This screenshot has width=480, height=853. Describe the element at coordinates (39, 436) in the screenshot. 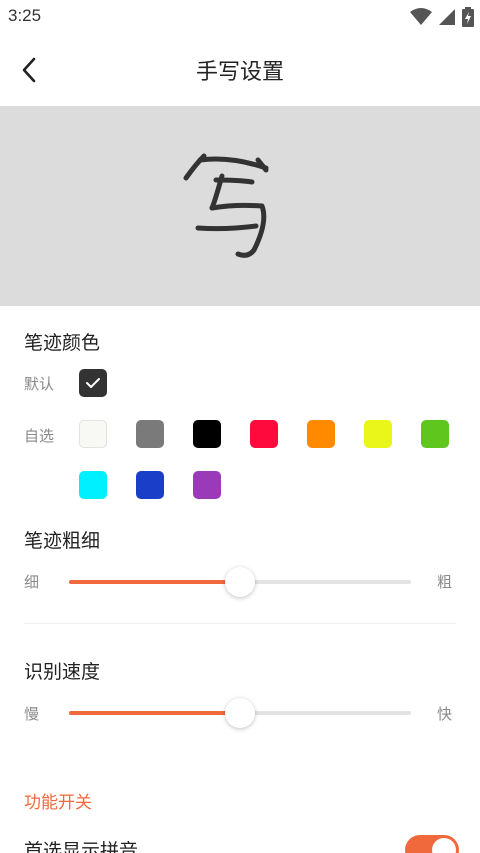

I see `custom-color-label: 自选` at that location.